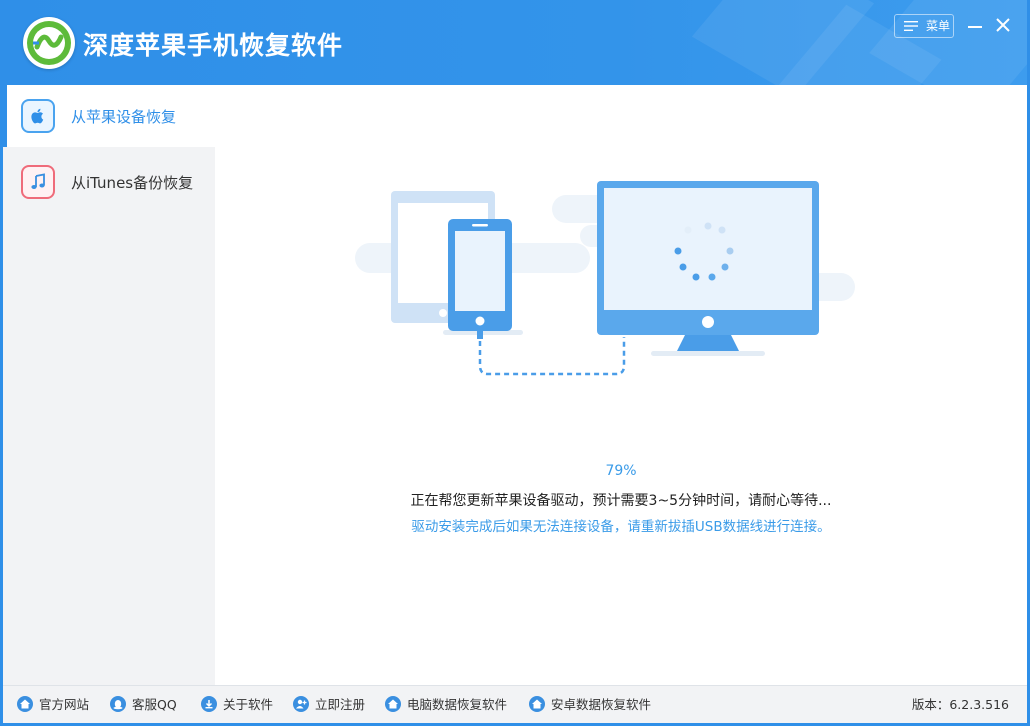 This screenshot has height=726, width=1030. I want to click on version-label: 版本：6.2.3.516, so click(960, 704).